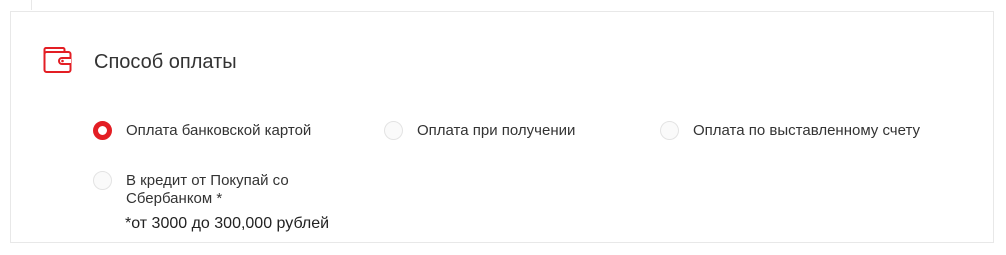 Image resolution: width=1006 pixels, height=255 pixels. What do you see at coordinates (219, 130) in the screenshot?
I see `payment-option-card-label: Оплата банковской картой` at bounding box center [219, 130].